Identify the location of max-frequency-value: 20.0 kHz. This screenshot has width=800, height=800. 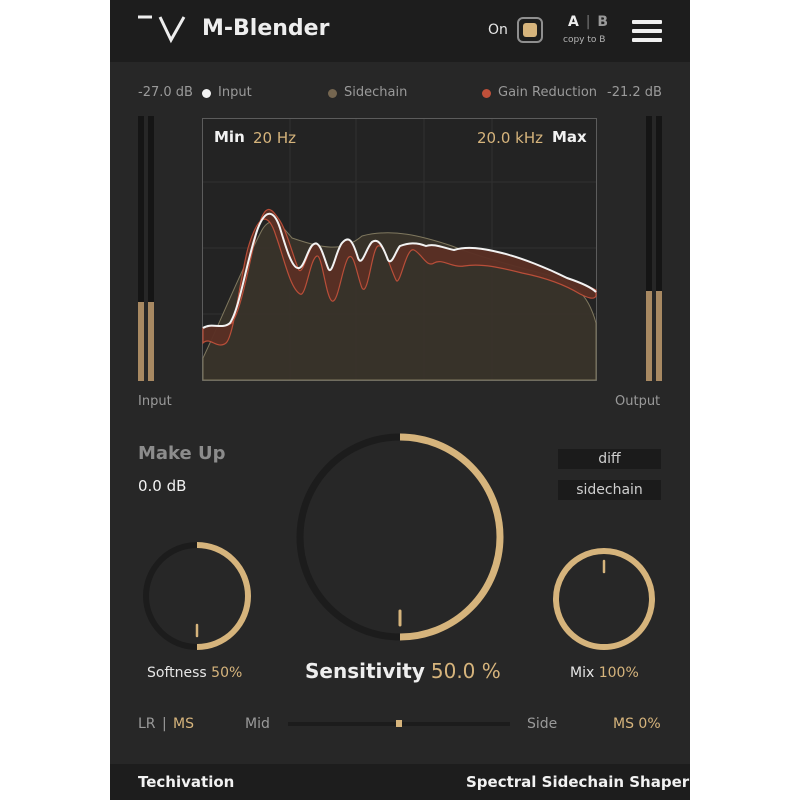
(510, 138).